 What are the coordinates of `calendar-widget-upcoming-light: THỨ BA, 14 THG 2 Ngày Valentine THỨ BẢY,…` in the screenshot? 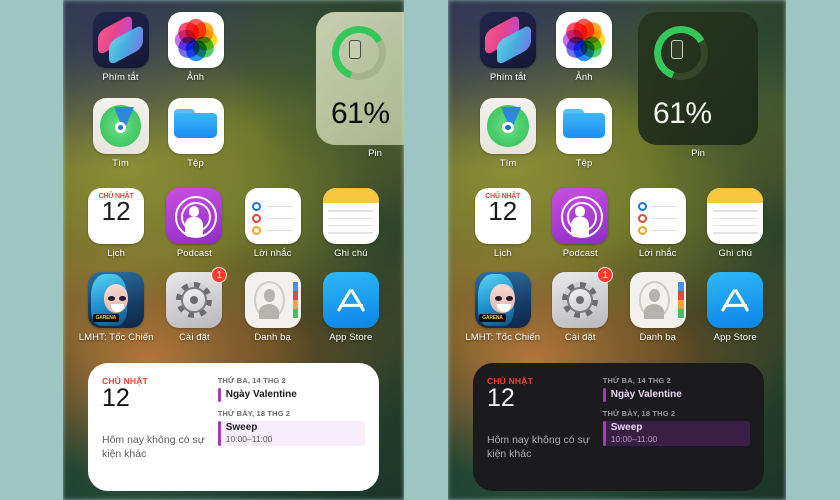 It's located at (291, 427).